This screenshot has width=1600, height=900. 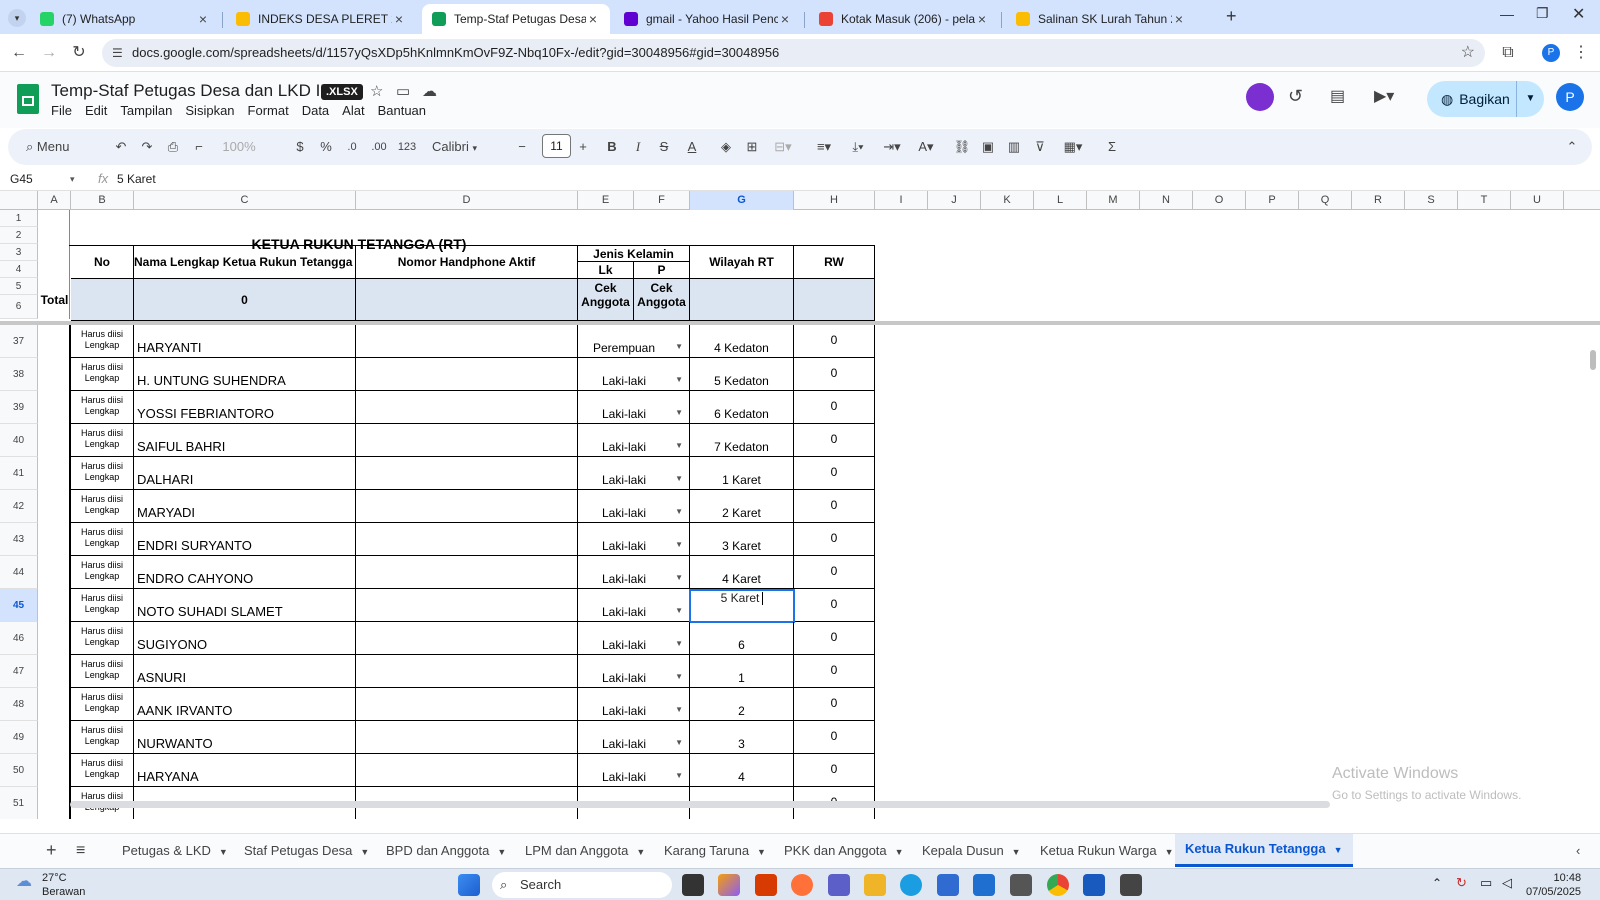 I want to click on sheet-tab: LPM dan Anggota ▼, so click(x=585, y=850).